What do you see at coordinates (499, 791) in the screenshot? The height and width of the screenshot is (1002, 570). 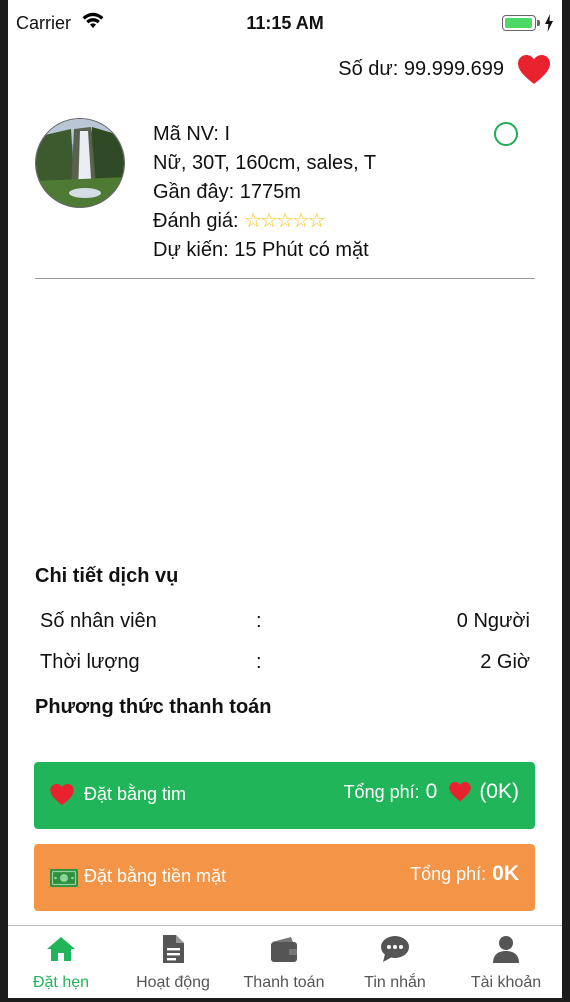 I see `total-suffix: (0K)` at bounding box center [499, 791].